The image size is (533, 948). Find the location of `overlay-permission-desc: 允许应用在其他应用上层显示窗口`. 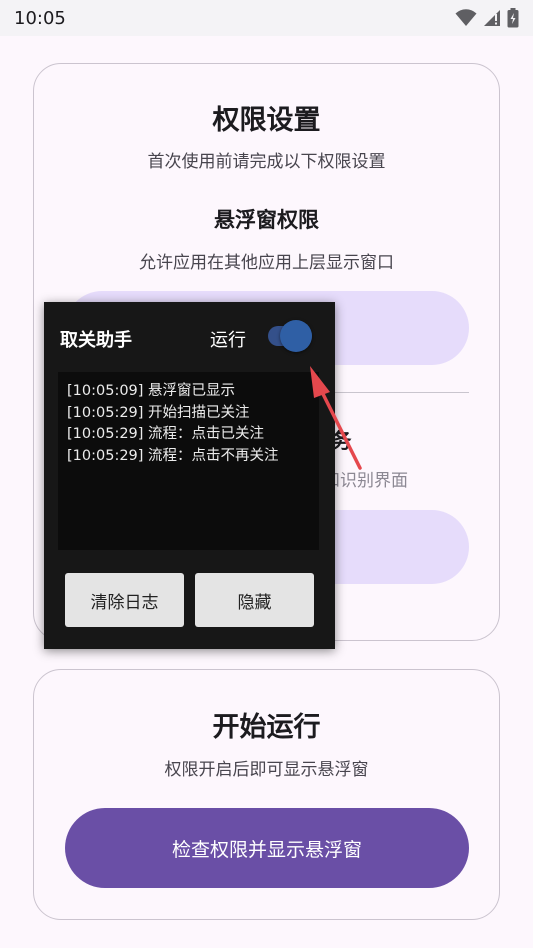

overlay-permission-desc: 允许应用在其他应用上层显示窗口 is located at coordinates (266, 263).